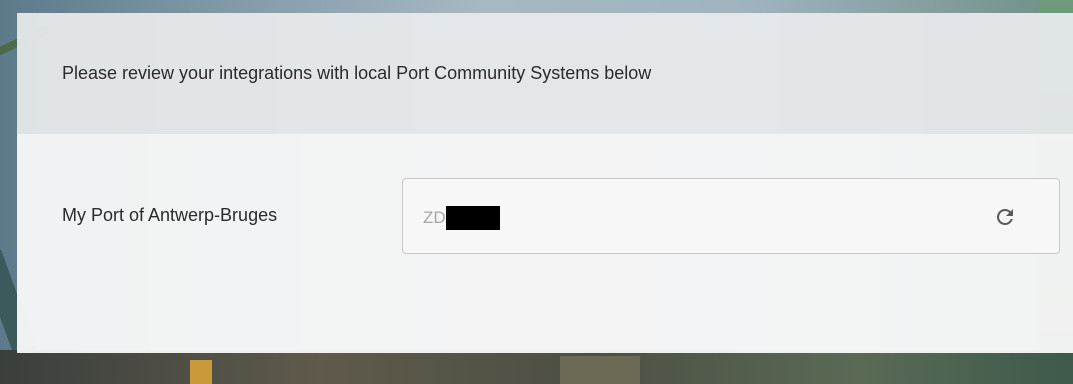  What do you see at coordinates (201, 372) in the screenshot?
I see `background-container` at bounding box center [201, 372].